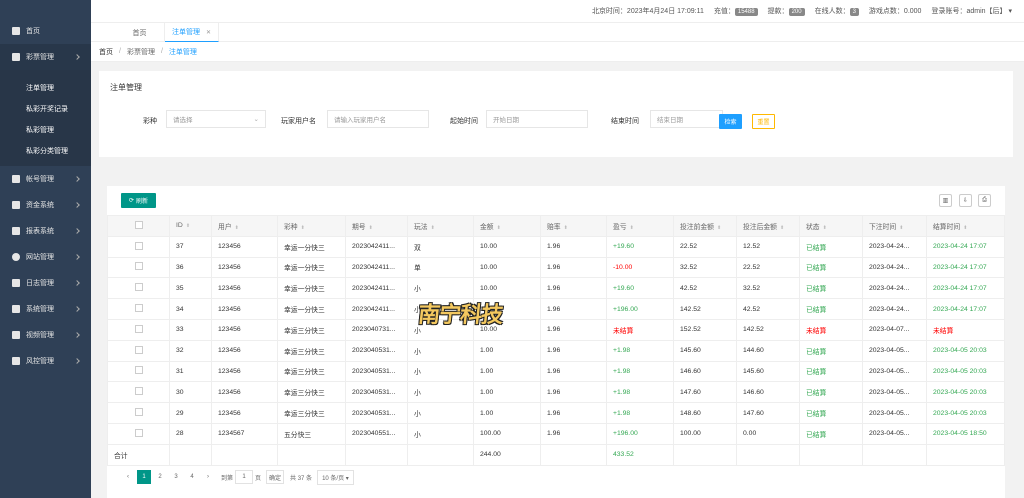 The image size is (1024, 498). Describe the element at coordinates (45, 57) in the screenshot. I see `sidebar-item-lottery: 彩票管理` at that location.